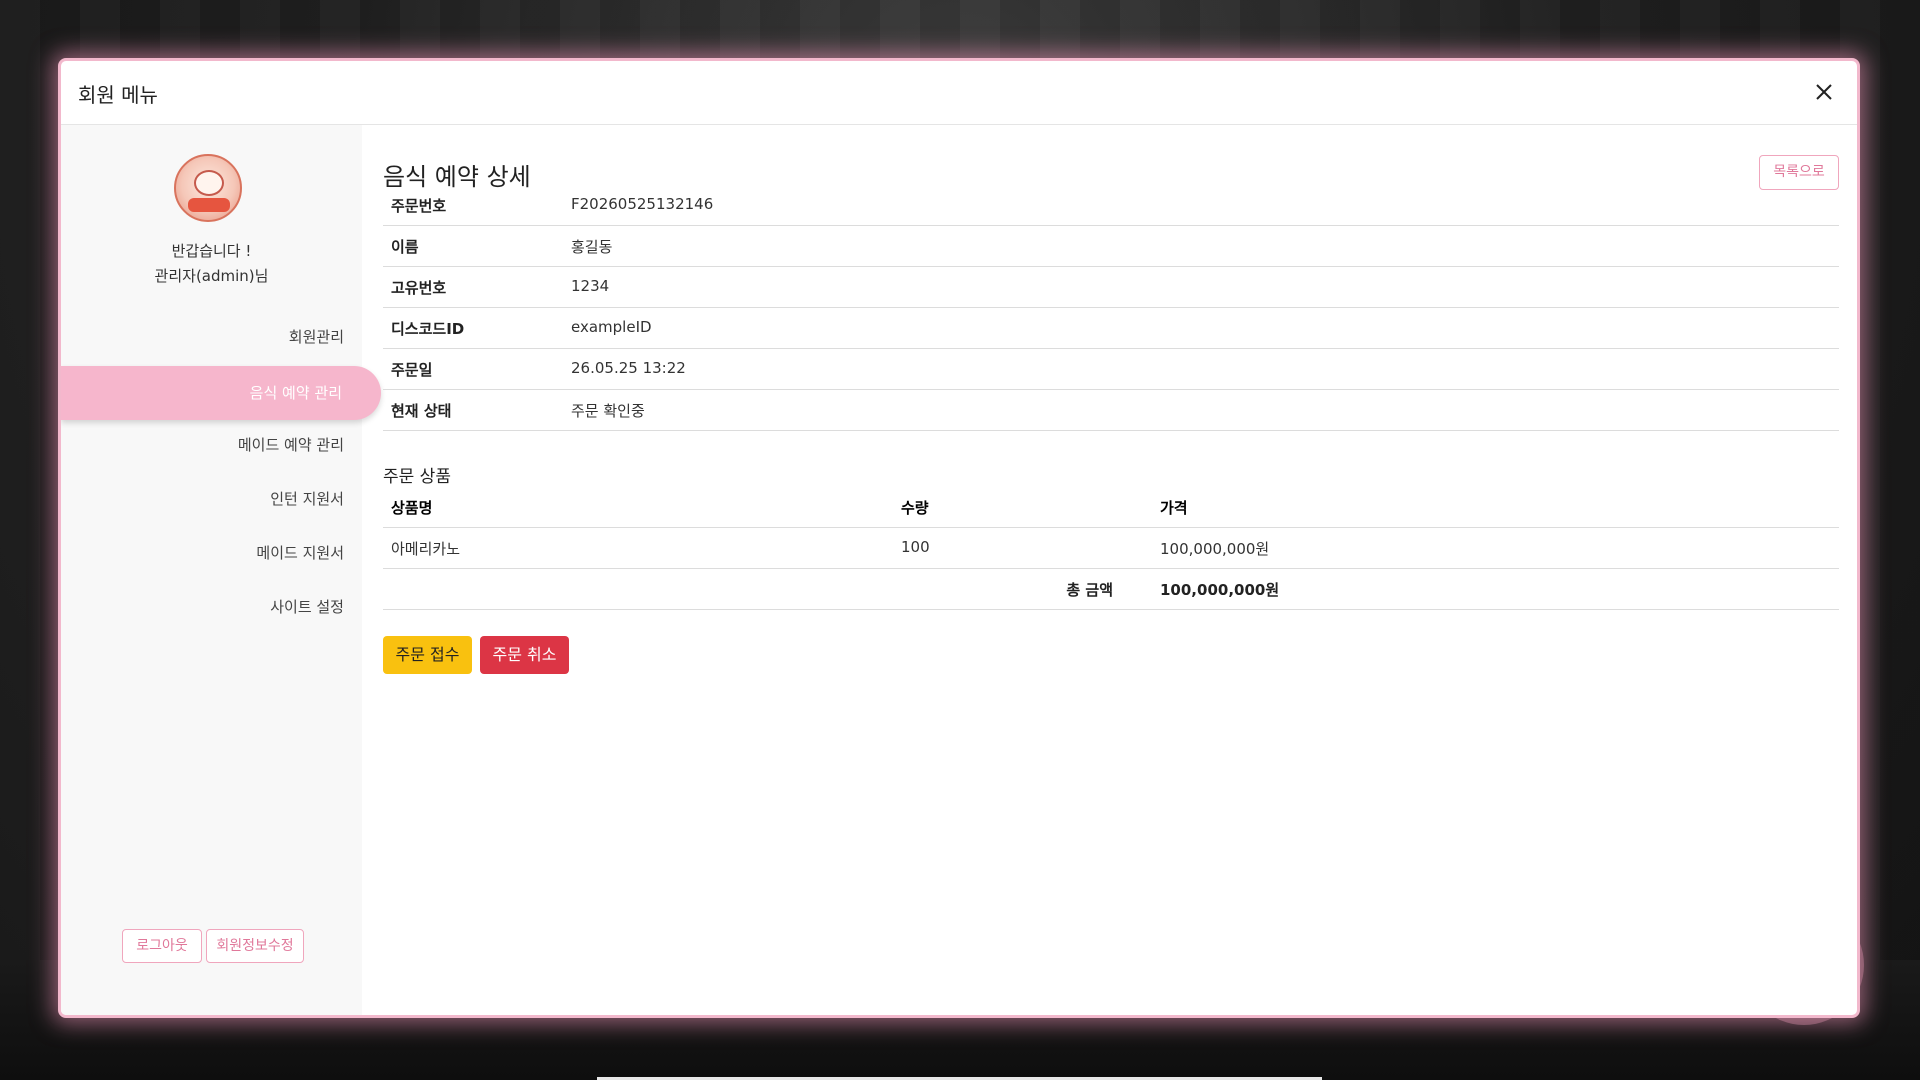 The height and width of the screenshot is (1080, 1920). What do you see at coordinates (421, 411) in the screenshot?
I see `detail-key: 현재 상태` at bounding box center [421, 411].